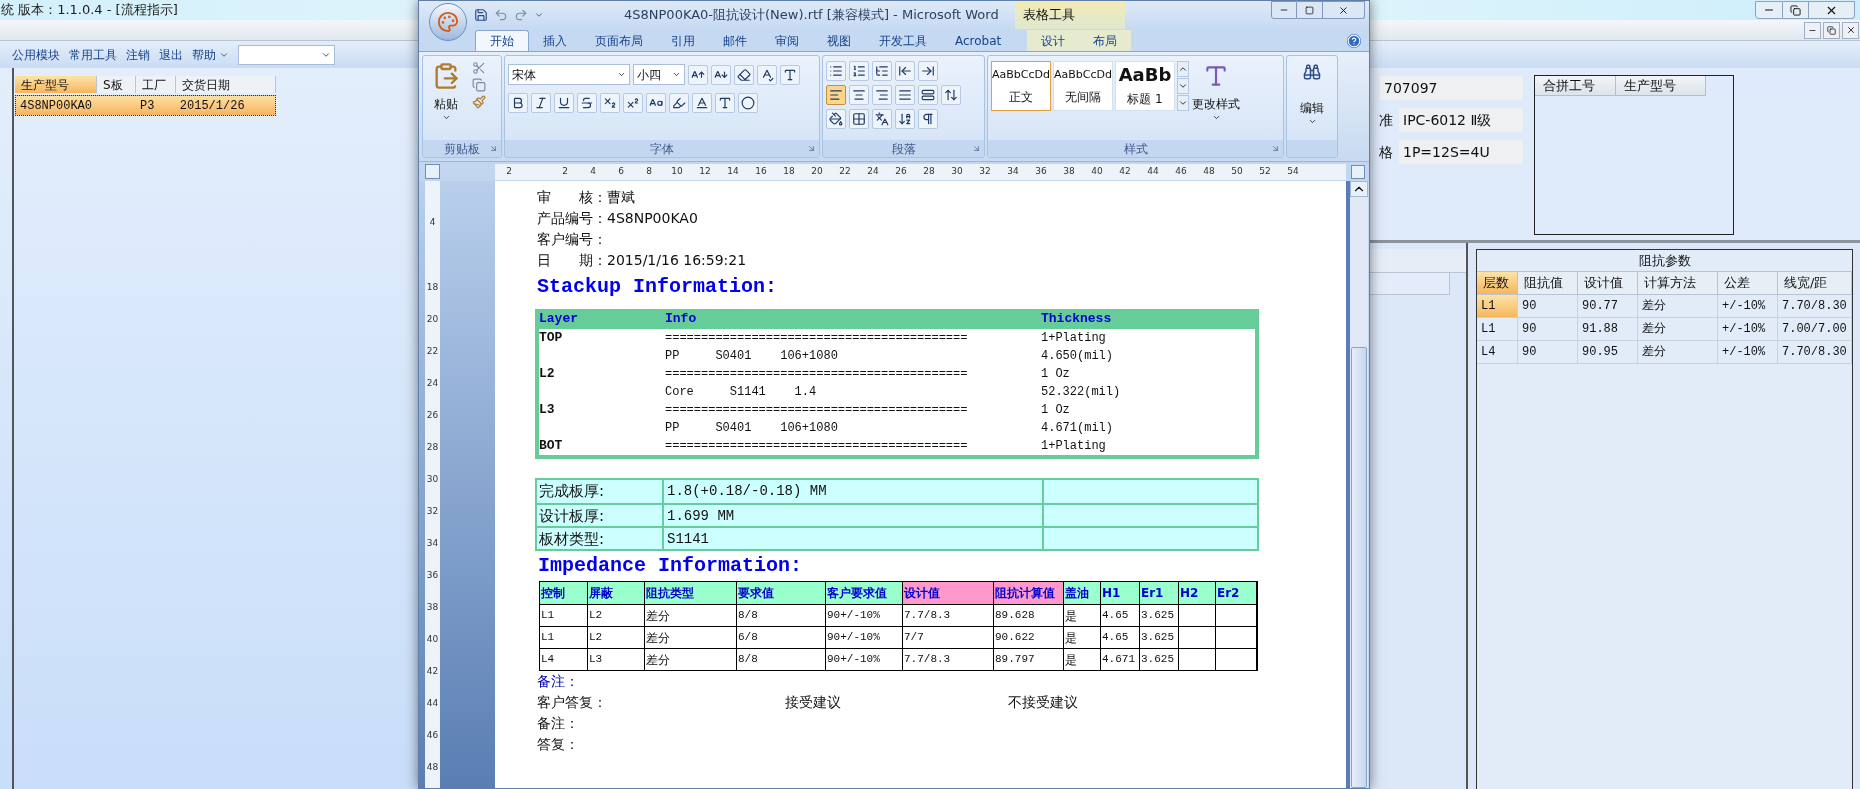  I want to click on grid-row: 4S8NP00KA0 P3 2015/1/26, so click(145, 105).